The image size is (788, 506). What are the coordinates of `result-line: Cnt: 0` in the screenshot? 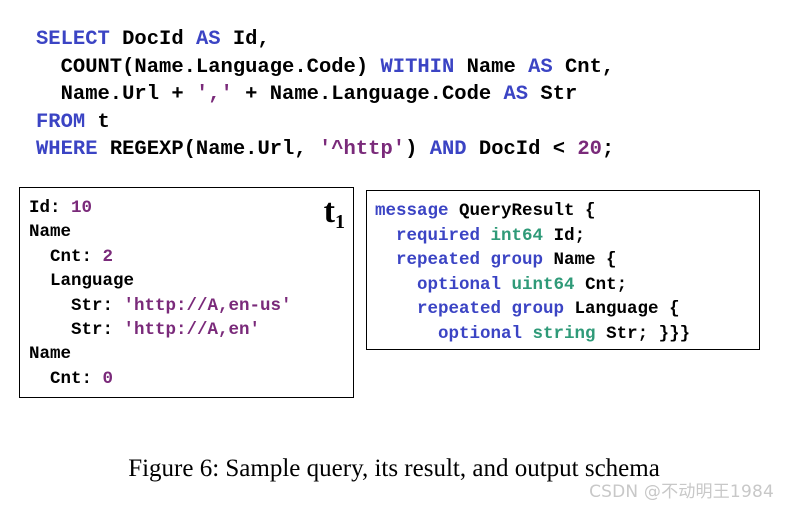 It's located at (160, 379).